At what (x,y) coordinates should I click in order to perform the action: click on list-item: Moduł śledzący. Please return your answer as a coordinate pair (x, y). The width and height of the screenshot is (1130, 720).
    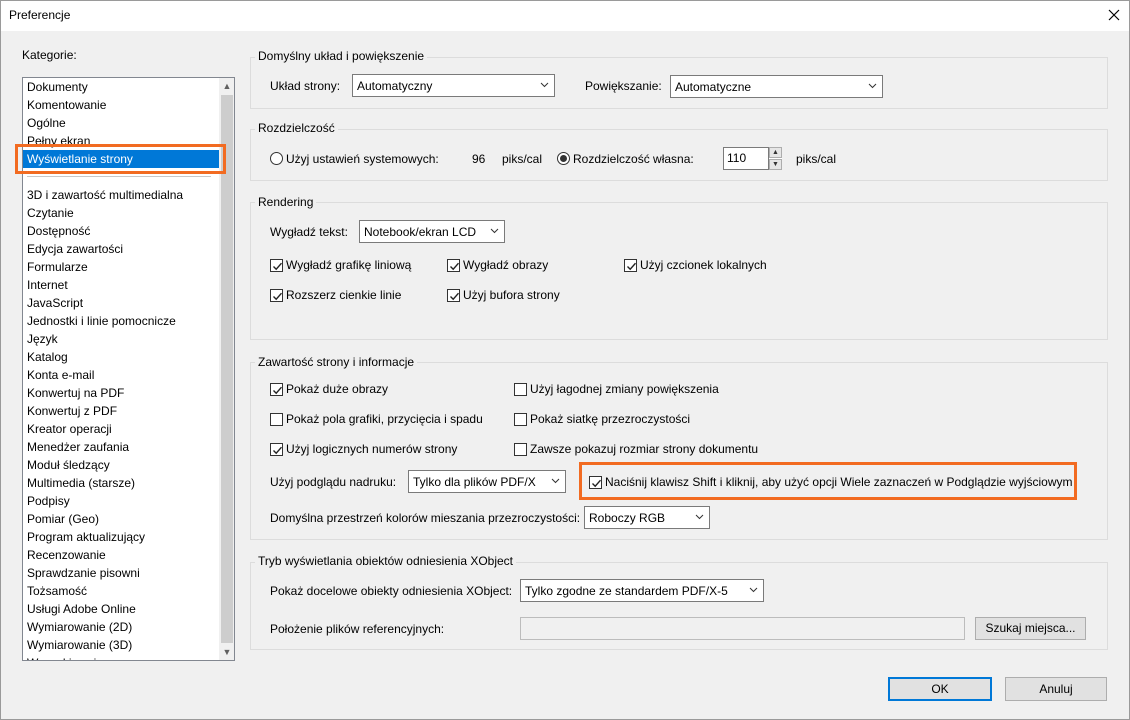
    Looking at the image, I should click on (121, 465).